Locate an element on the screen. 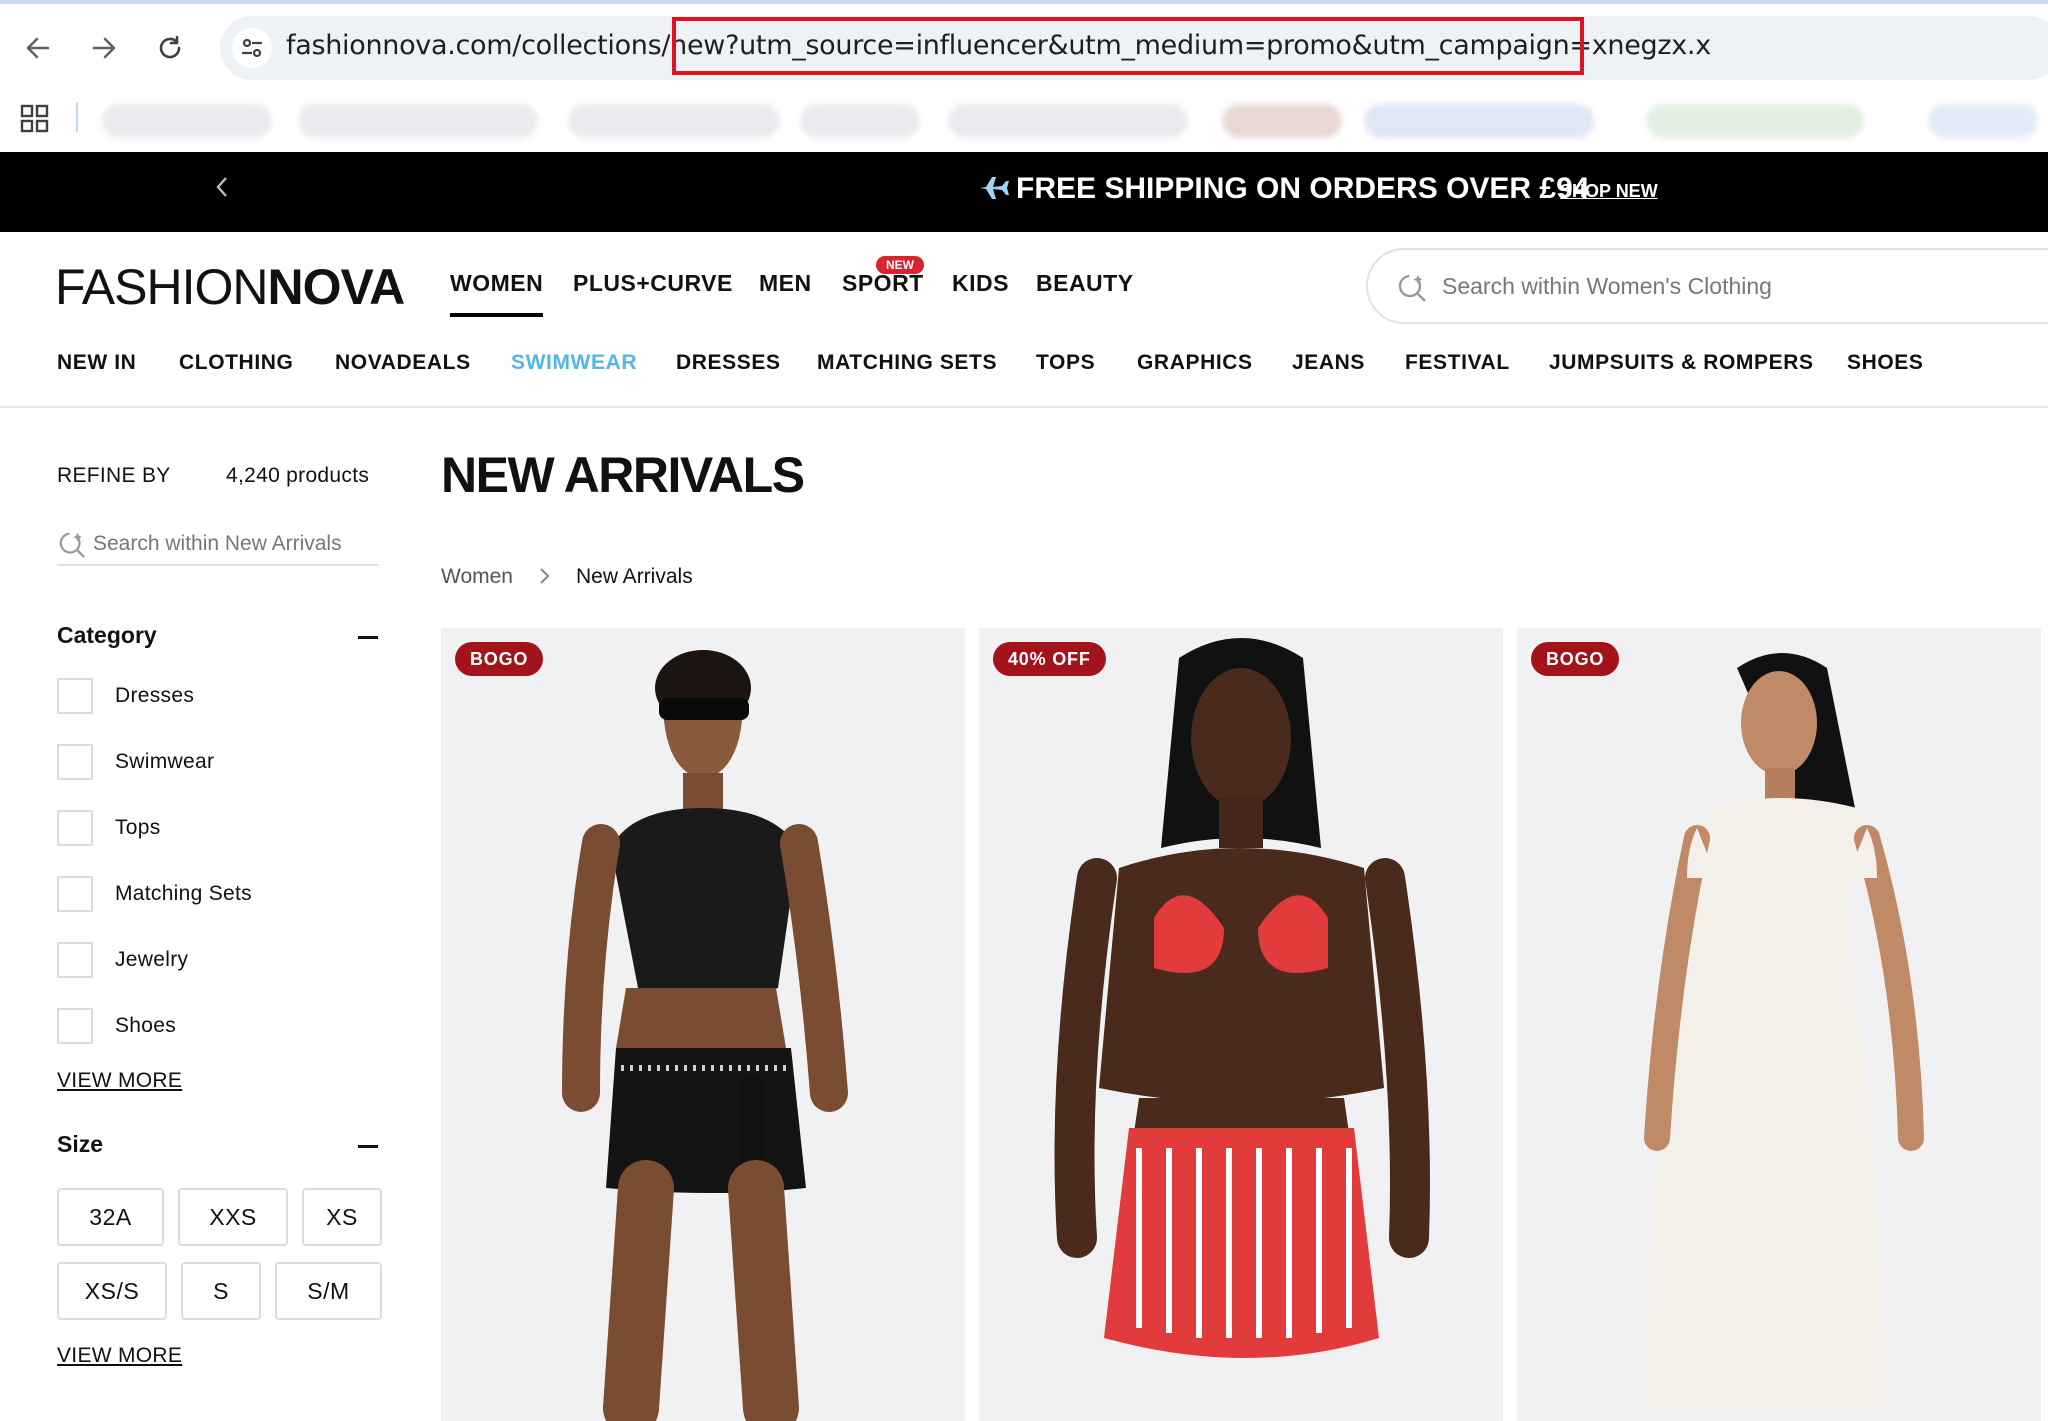  tune-icon is located at coordinates (252, 48).